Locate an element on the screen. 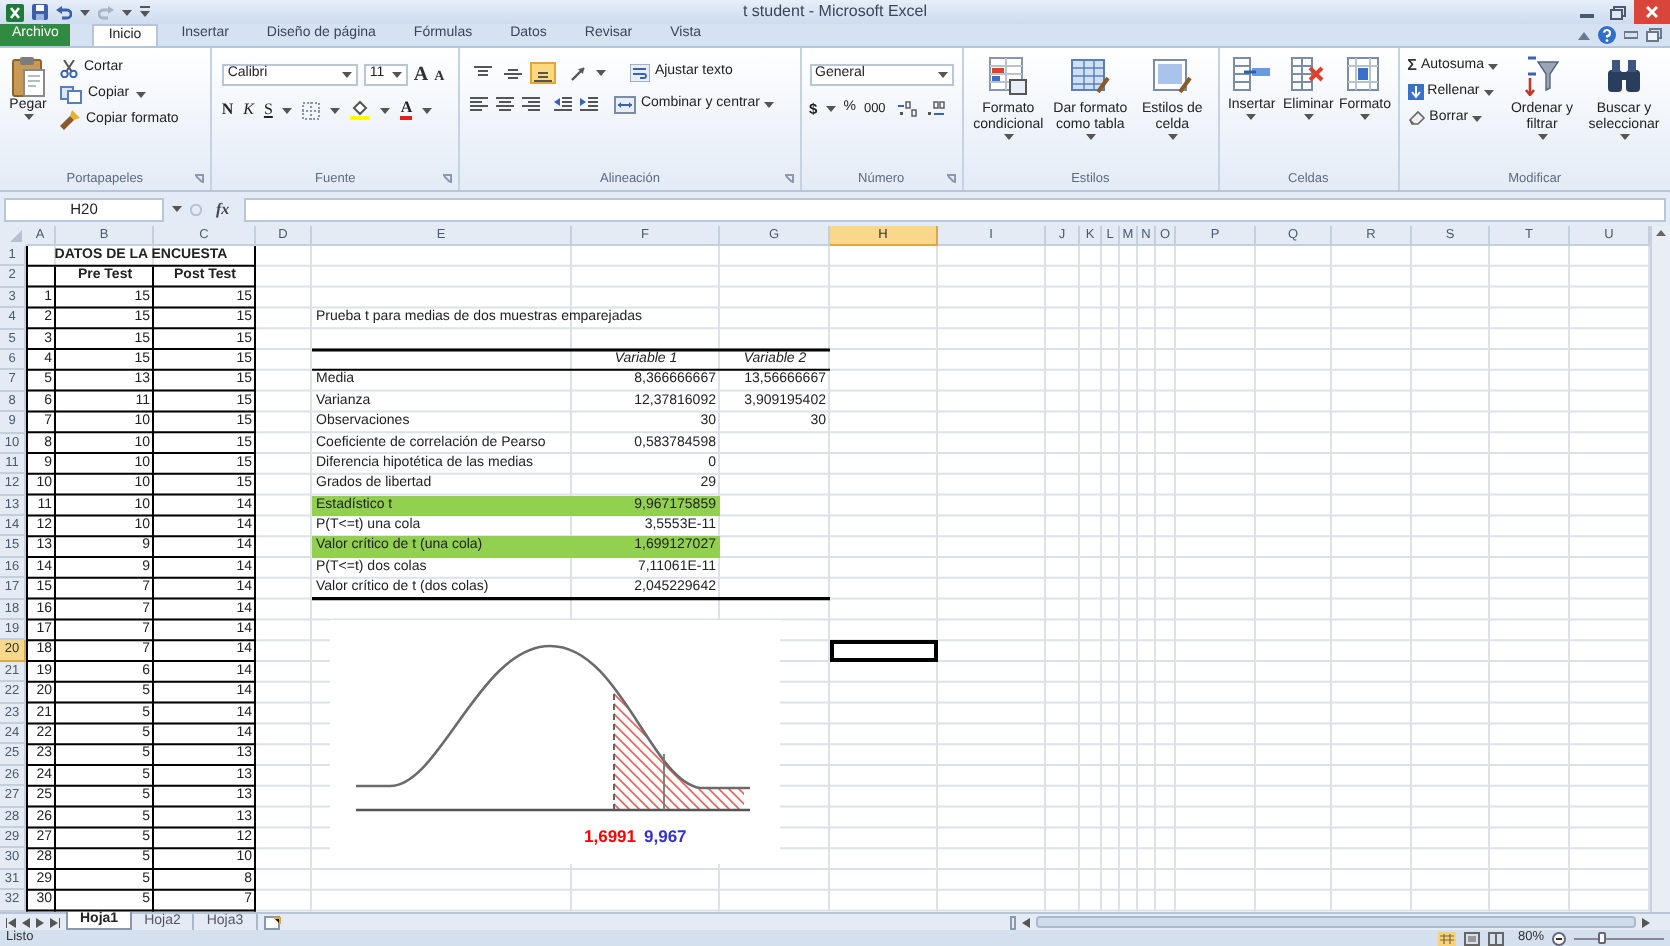 The height and width of the screenshot is (946, 1670). increase-indent-icon is located at coordinates (589, 104).